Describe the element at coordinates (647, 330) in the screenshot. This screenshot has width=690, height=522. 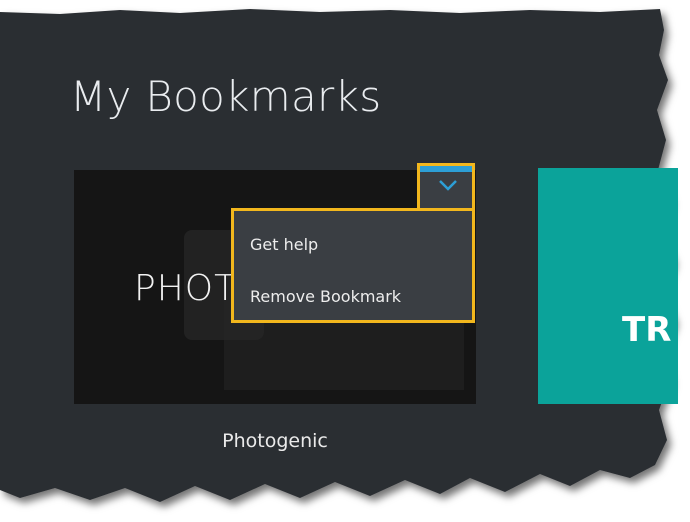
I see `thumbnail-text: TR` at that location.